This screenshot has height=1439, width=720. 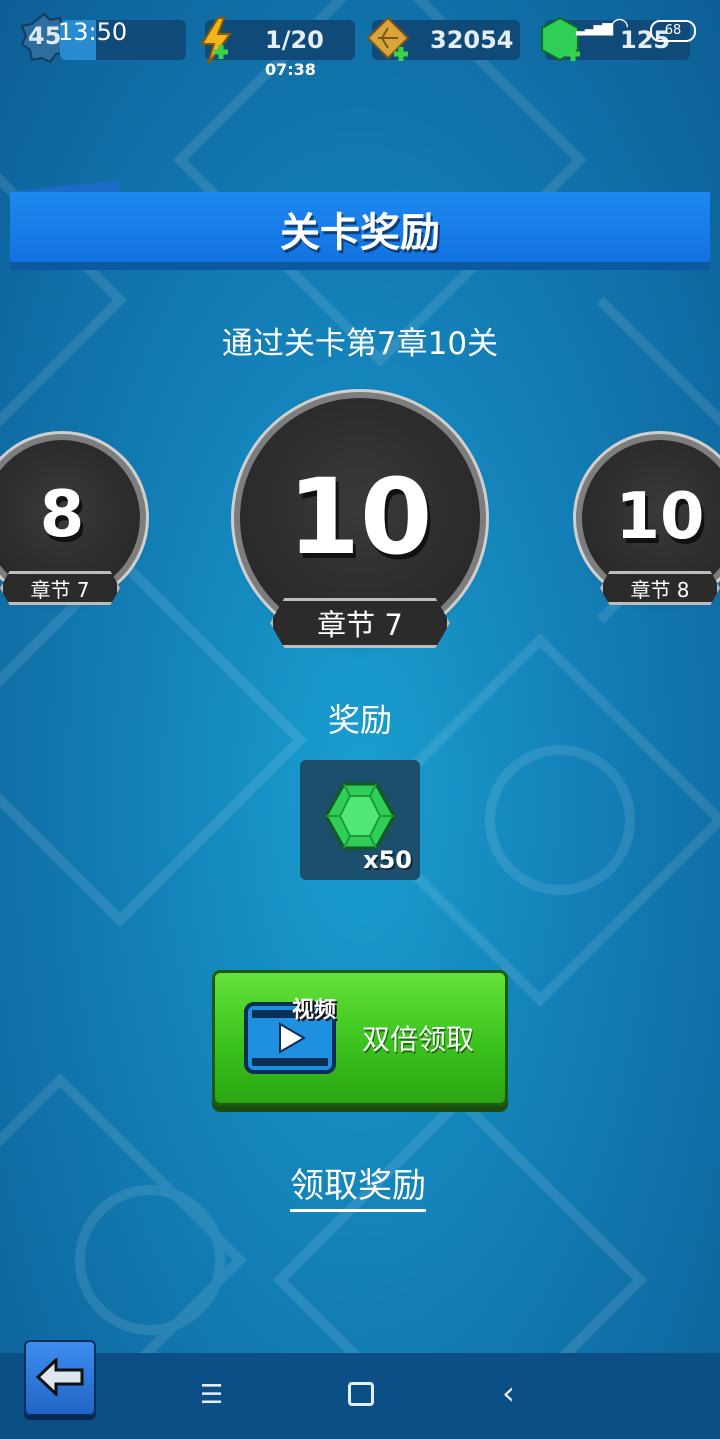 I want to click on medal-previous-number: 8, so click(x=62, y=515).